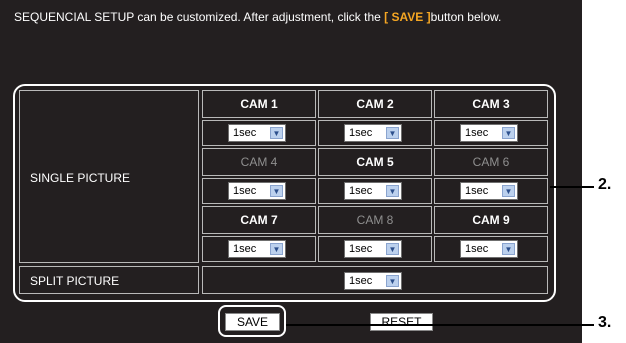 This screenshot has width=626, height=343. Describe the element at coordinates (375, 104) in the screenshot. I see `cam-header: CAM 2` at that location.